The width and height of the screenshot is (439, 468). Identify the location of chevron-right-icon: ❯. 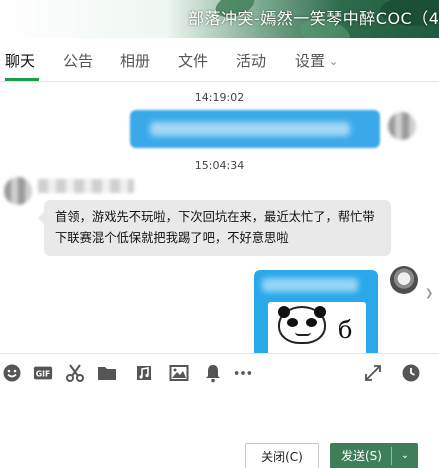
(429, 293).